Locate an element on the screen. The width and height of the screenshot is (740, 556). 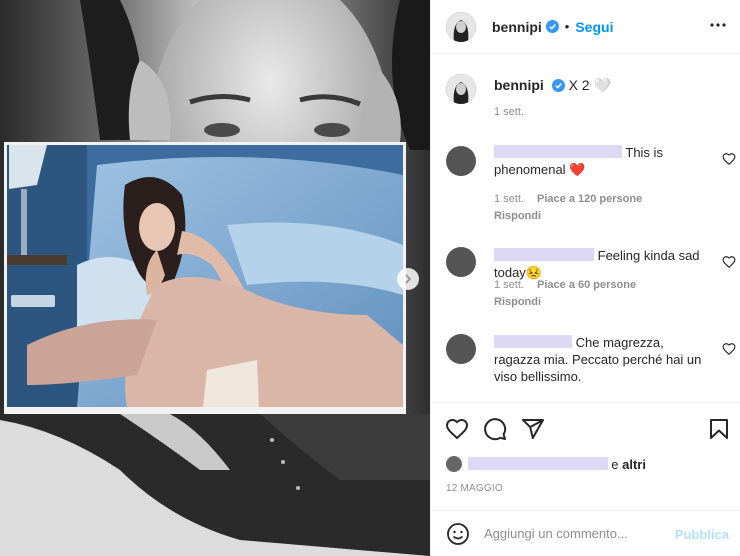
emoji-icon is located at coordinates (458, 534).